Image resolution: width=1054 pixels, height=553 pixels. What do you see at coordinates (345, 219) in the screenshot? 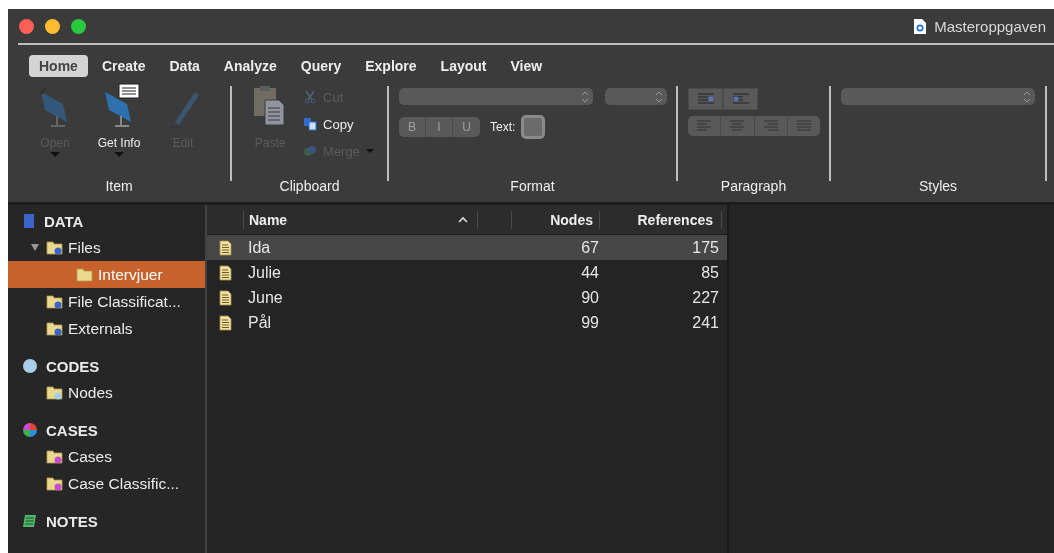
I see `column-header: Name` at bounding box center [345, 219].